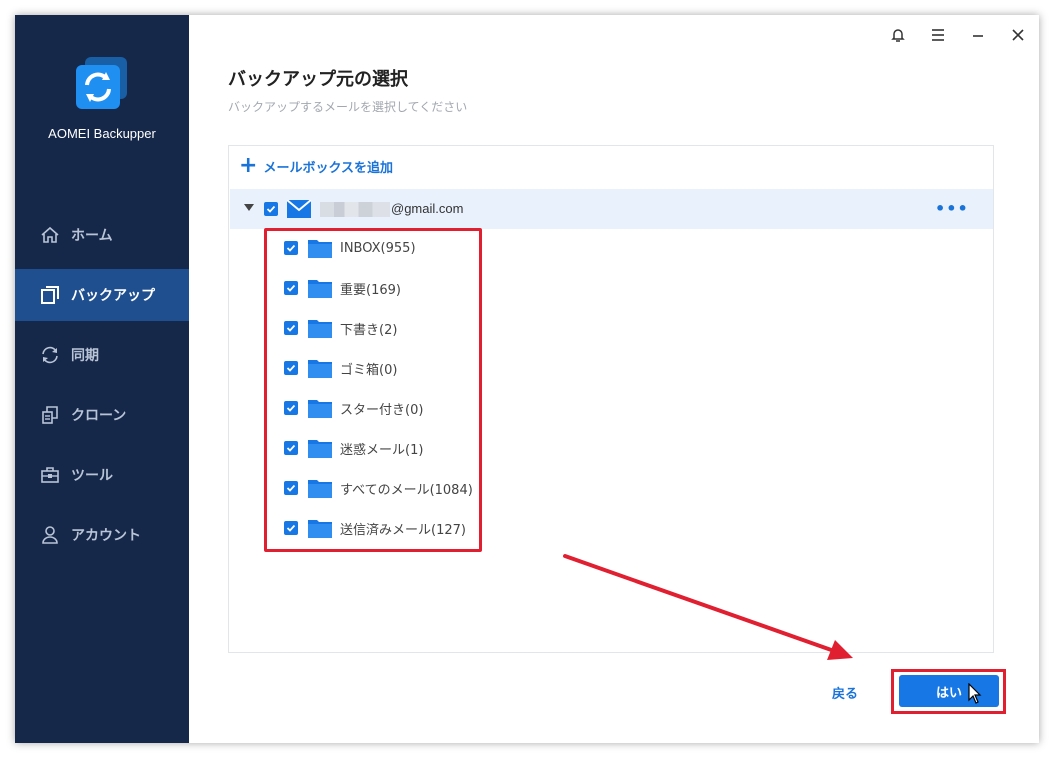 This screenshot has width=1054, height=758. Describe the element at coordinates (975, 695) in the screenshot. I see `mouse-cursor-icon` at that location.